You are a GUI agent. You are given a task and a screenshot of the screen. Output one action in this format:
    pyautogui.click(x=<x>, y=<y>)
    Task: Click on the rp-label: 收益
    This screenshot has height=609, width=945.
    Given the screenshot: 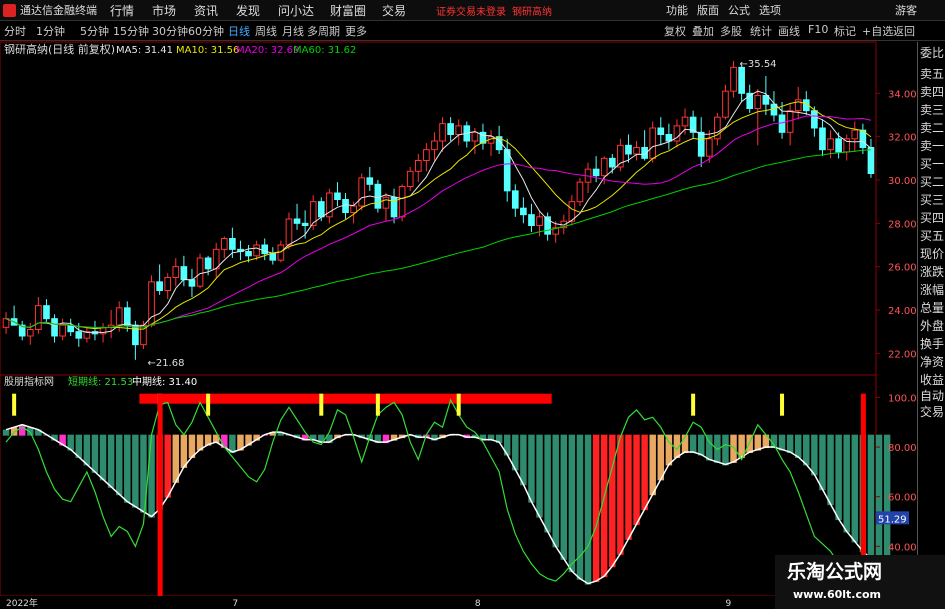 What is the action you would take?
    pyautogui.click(x=932, y=380)
    